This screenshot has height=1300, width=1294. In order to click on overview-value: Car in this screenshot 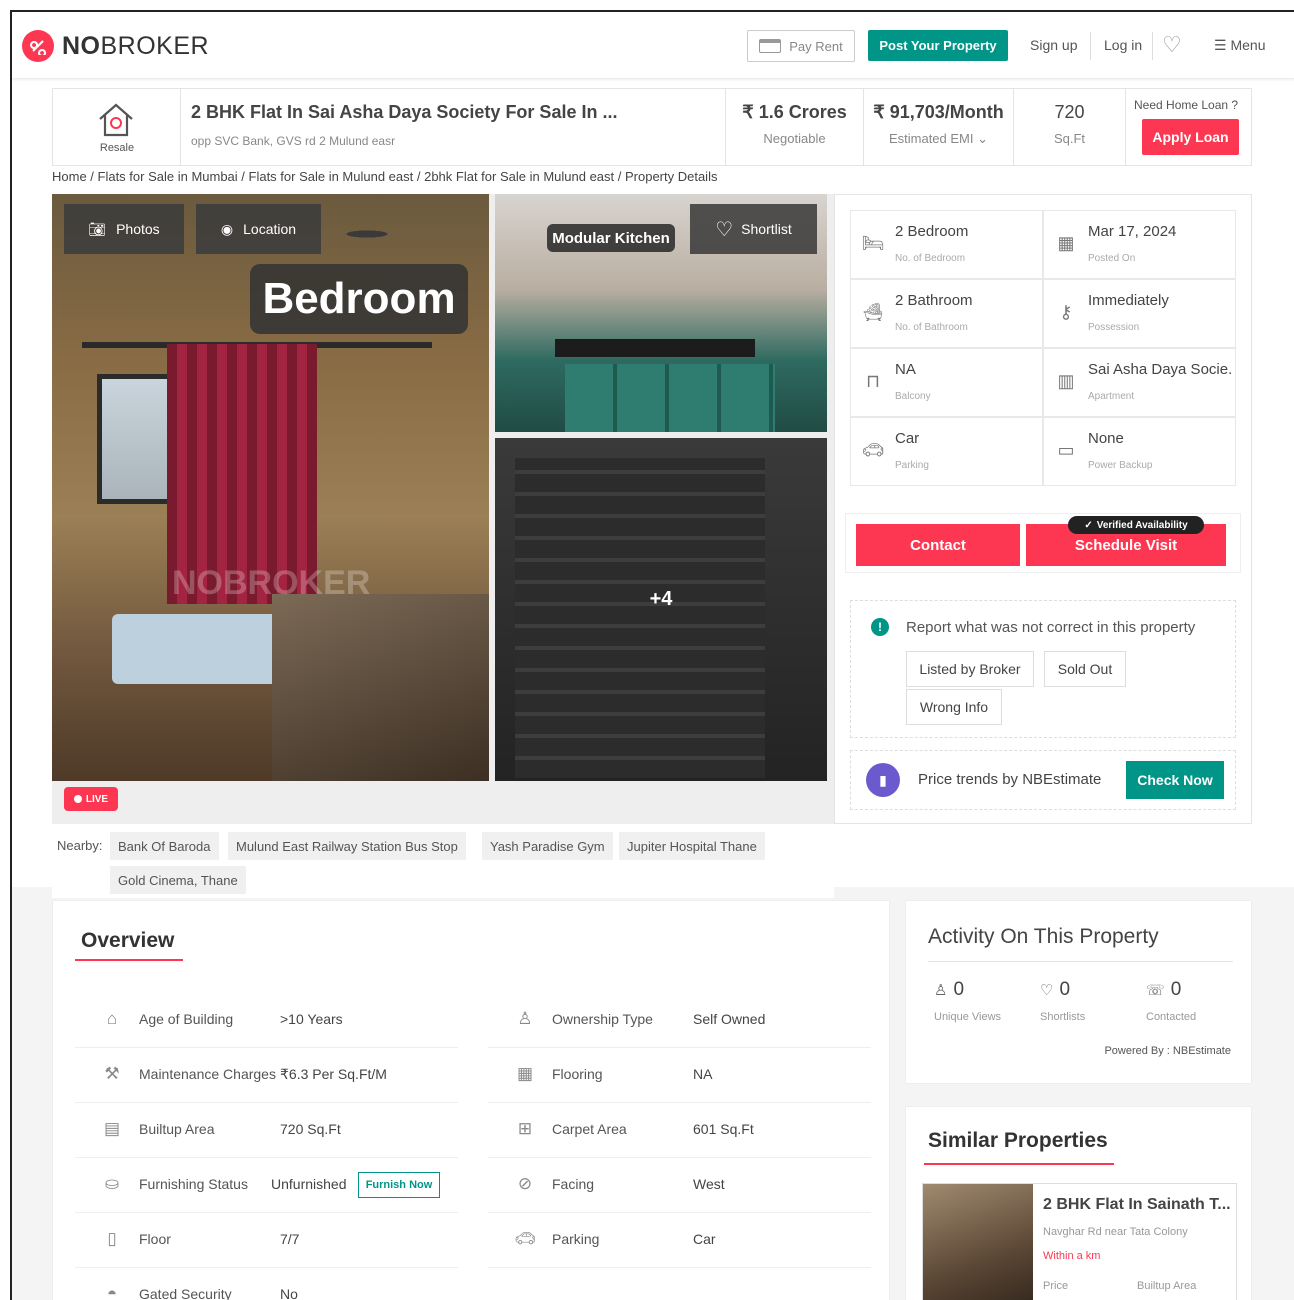, I will do `click(704, 1239)`.